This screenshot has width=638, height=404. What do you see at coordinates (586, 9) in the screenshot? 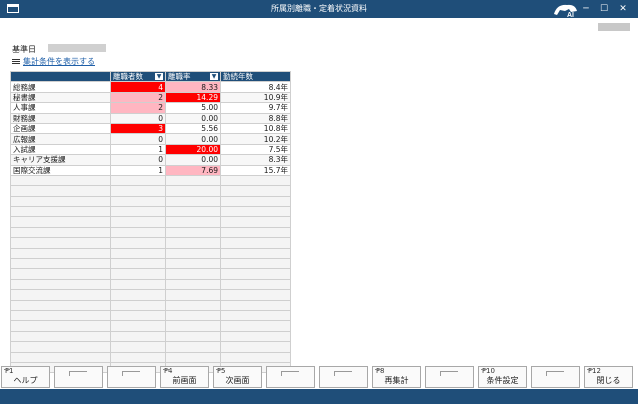
I see `minimize-icon: ─` at bounding box center [586, 9].